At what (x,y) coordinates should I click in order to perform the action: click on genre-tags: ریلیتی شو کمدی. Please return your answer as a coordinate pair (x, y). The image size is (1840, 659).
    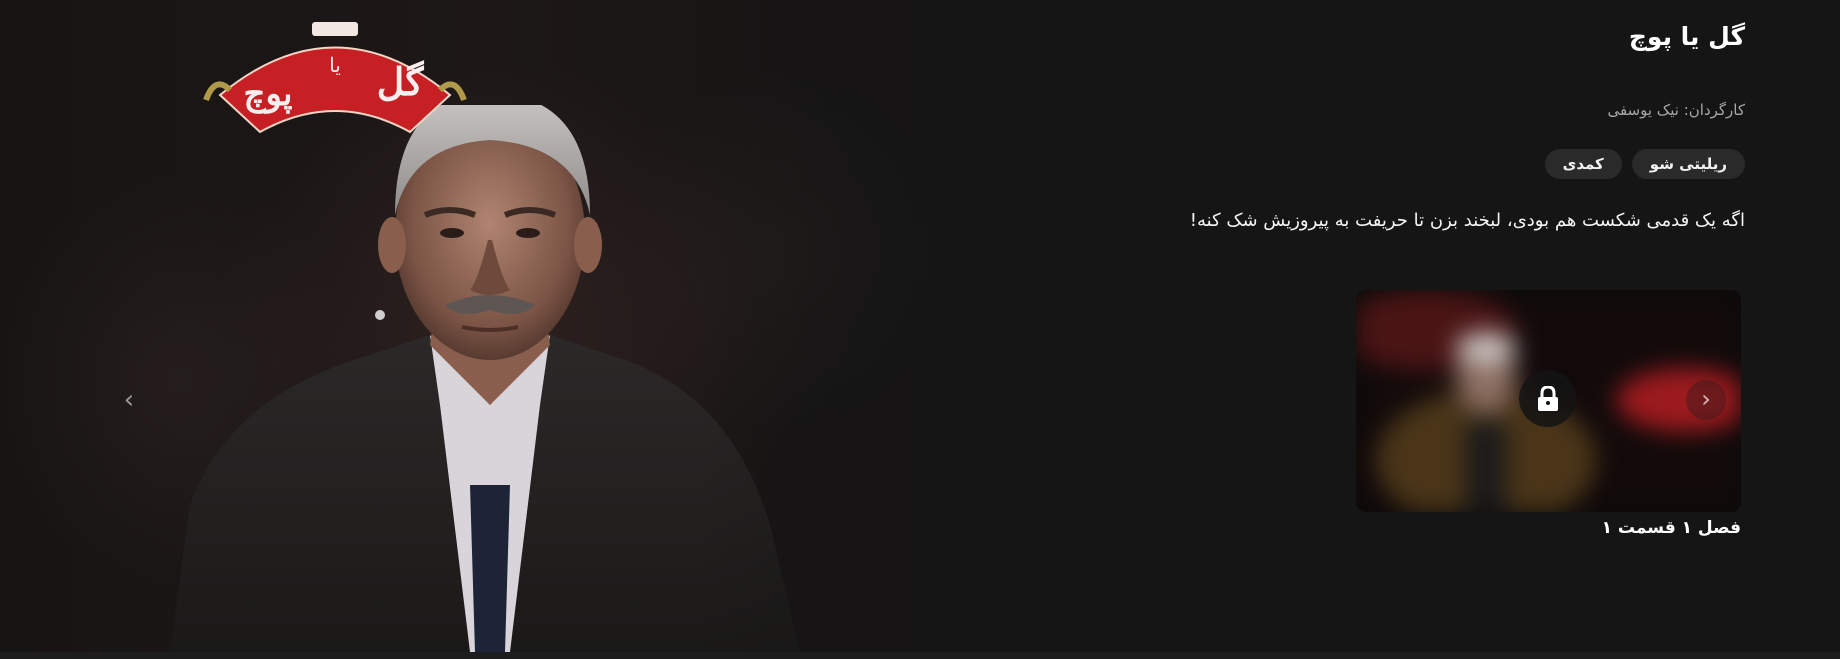
    Looking at the image, I should click on (1644, 164).